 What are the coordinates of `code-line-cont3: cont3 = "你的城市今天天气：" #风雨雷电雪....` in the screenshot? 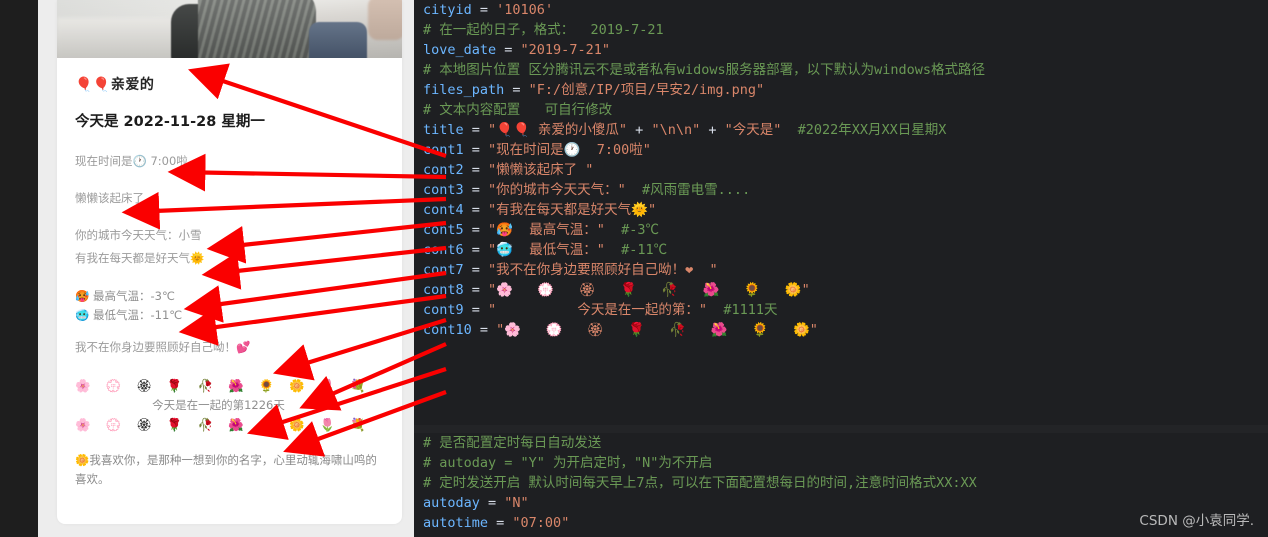 It's located at (841, 190).